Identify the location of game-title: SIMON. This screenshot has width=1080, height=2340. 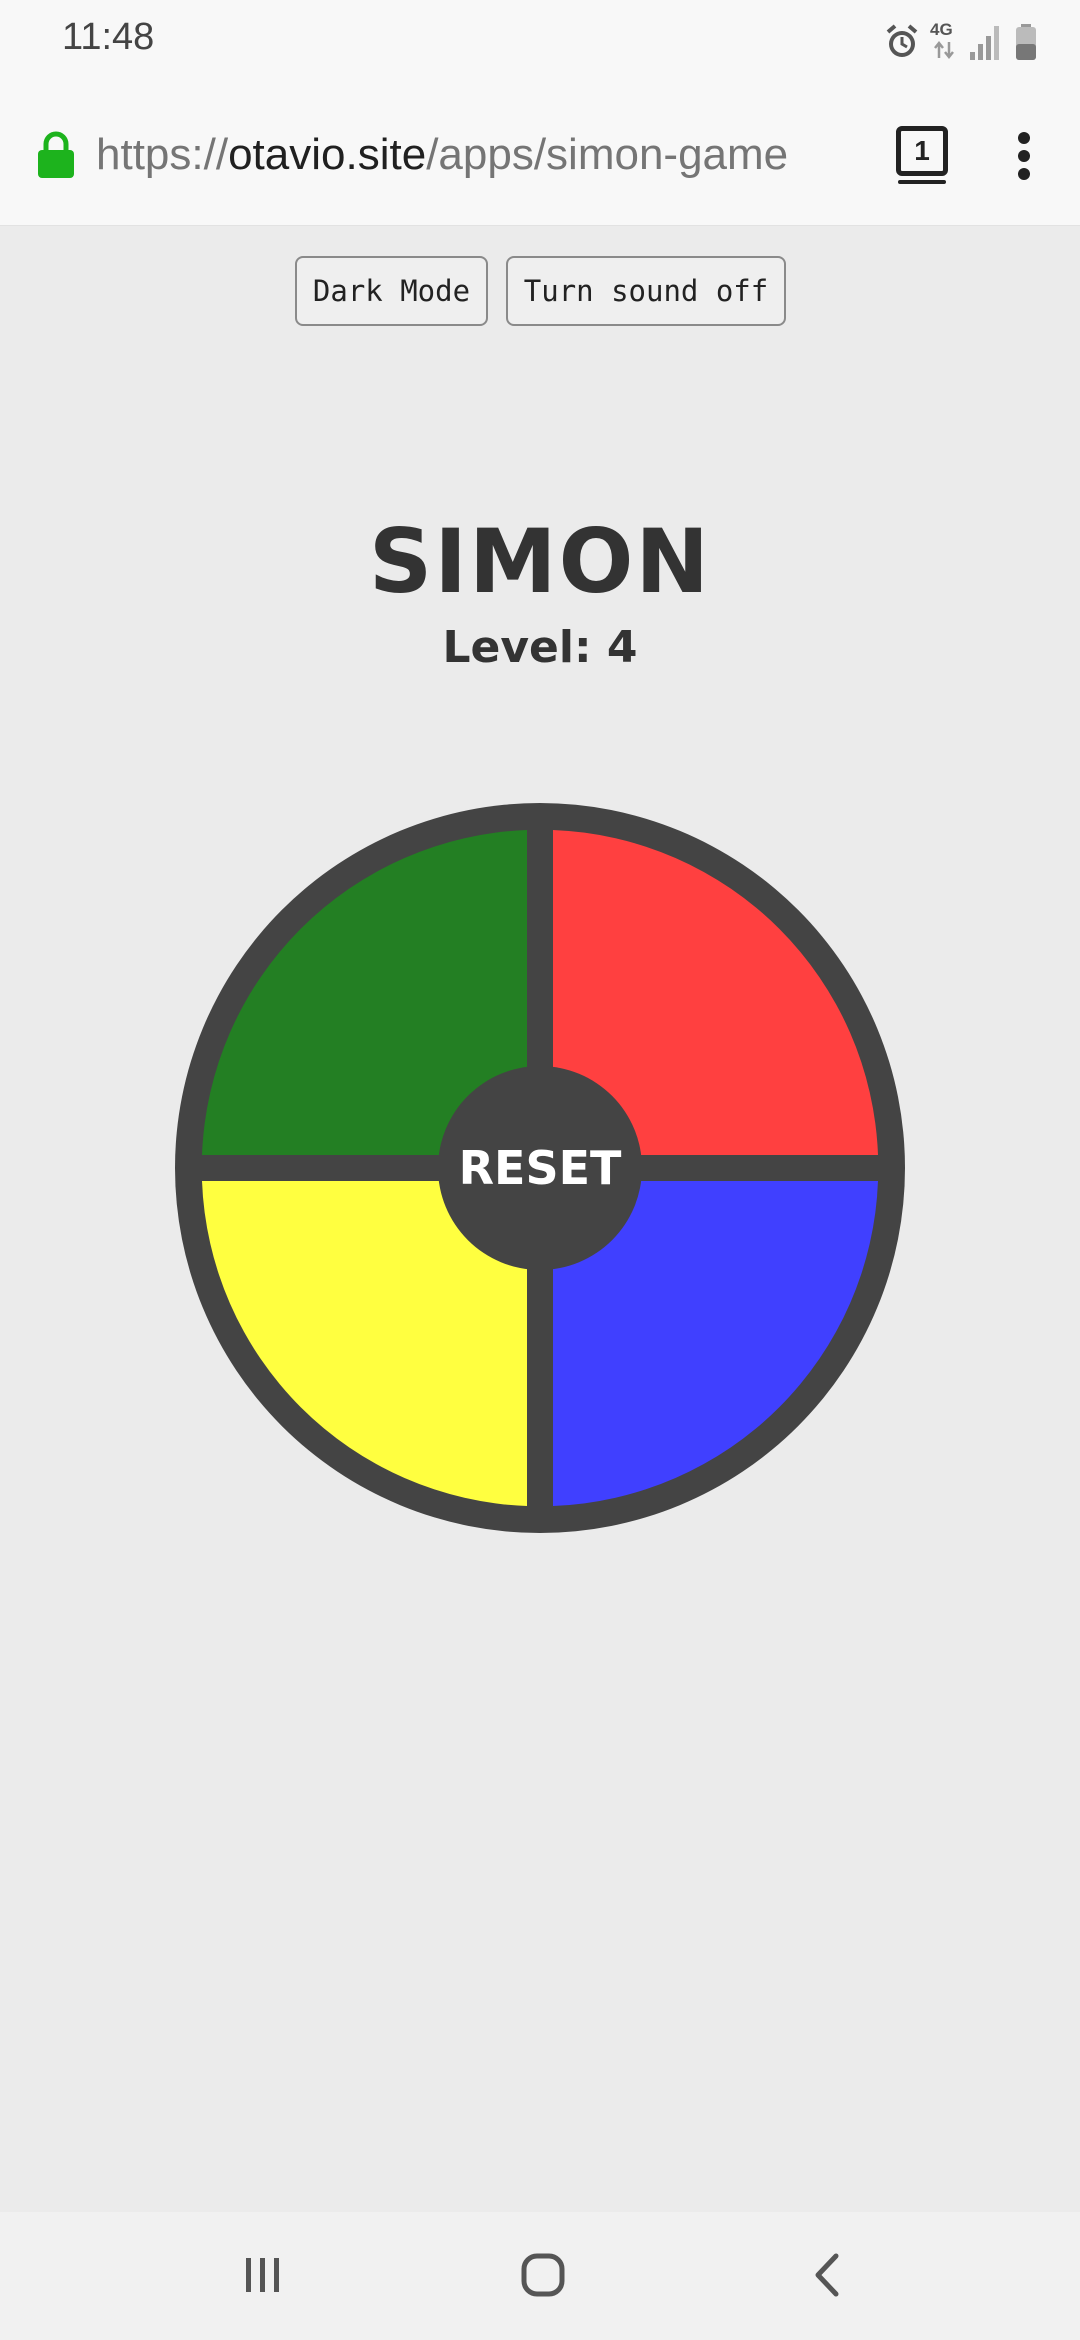
(540, 561).